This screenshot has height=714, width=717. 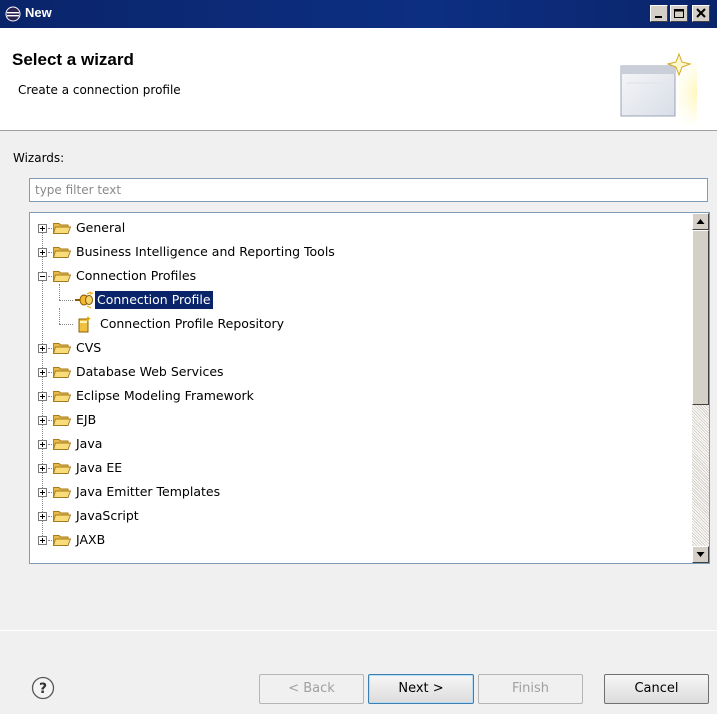 What do you see at coordinates (530, 689) in the screenshot?
I see `finish-button: Finish` at bounding box center [530, 689].